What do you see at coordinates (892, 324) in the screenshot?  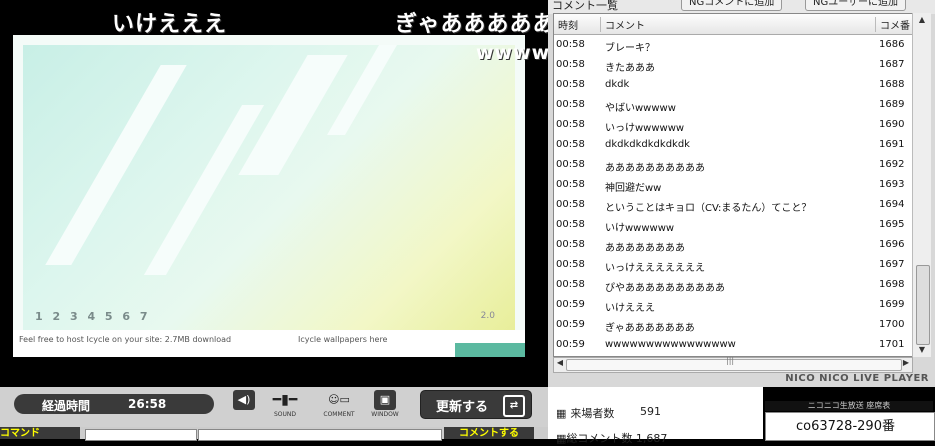 I see `row-number: 1700` at bounding box center [892, 324].